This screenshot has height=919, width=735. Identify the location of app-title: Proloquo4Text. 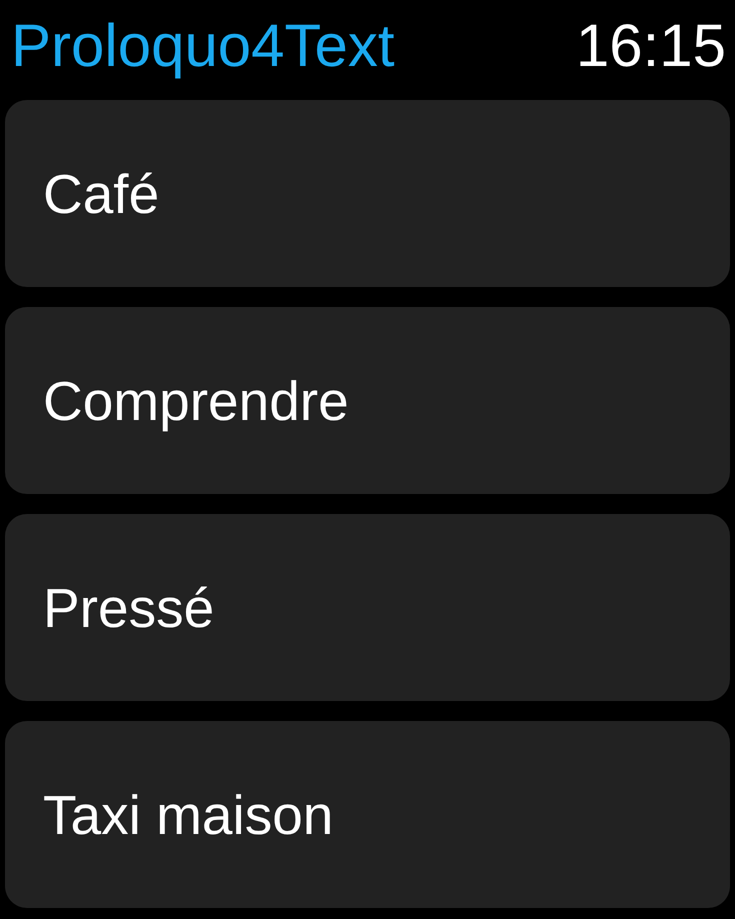
(203, 46).